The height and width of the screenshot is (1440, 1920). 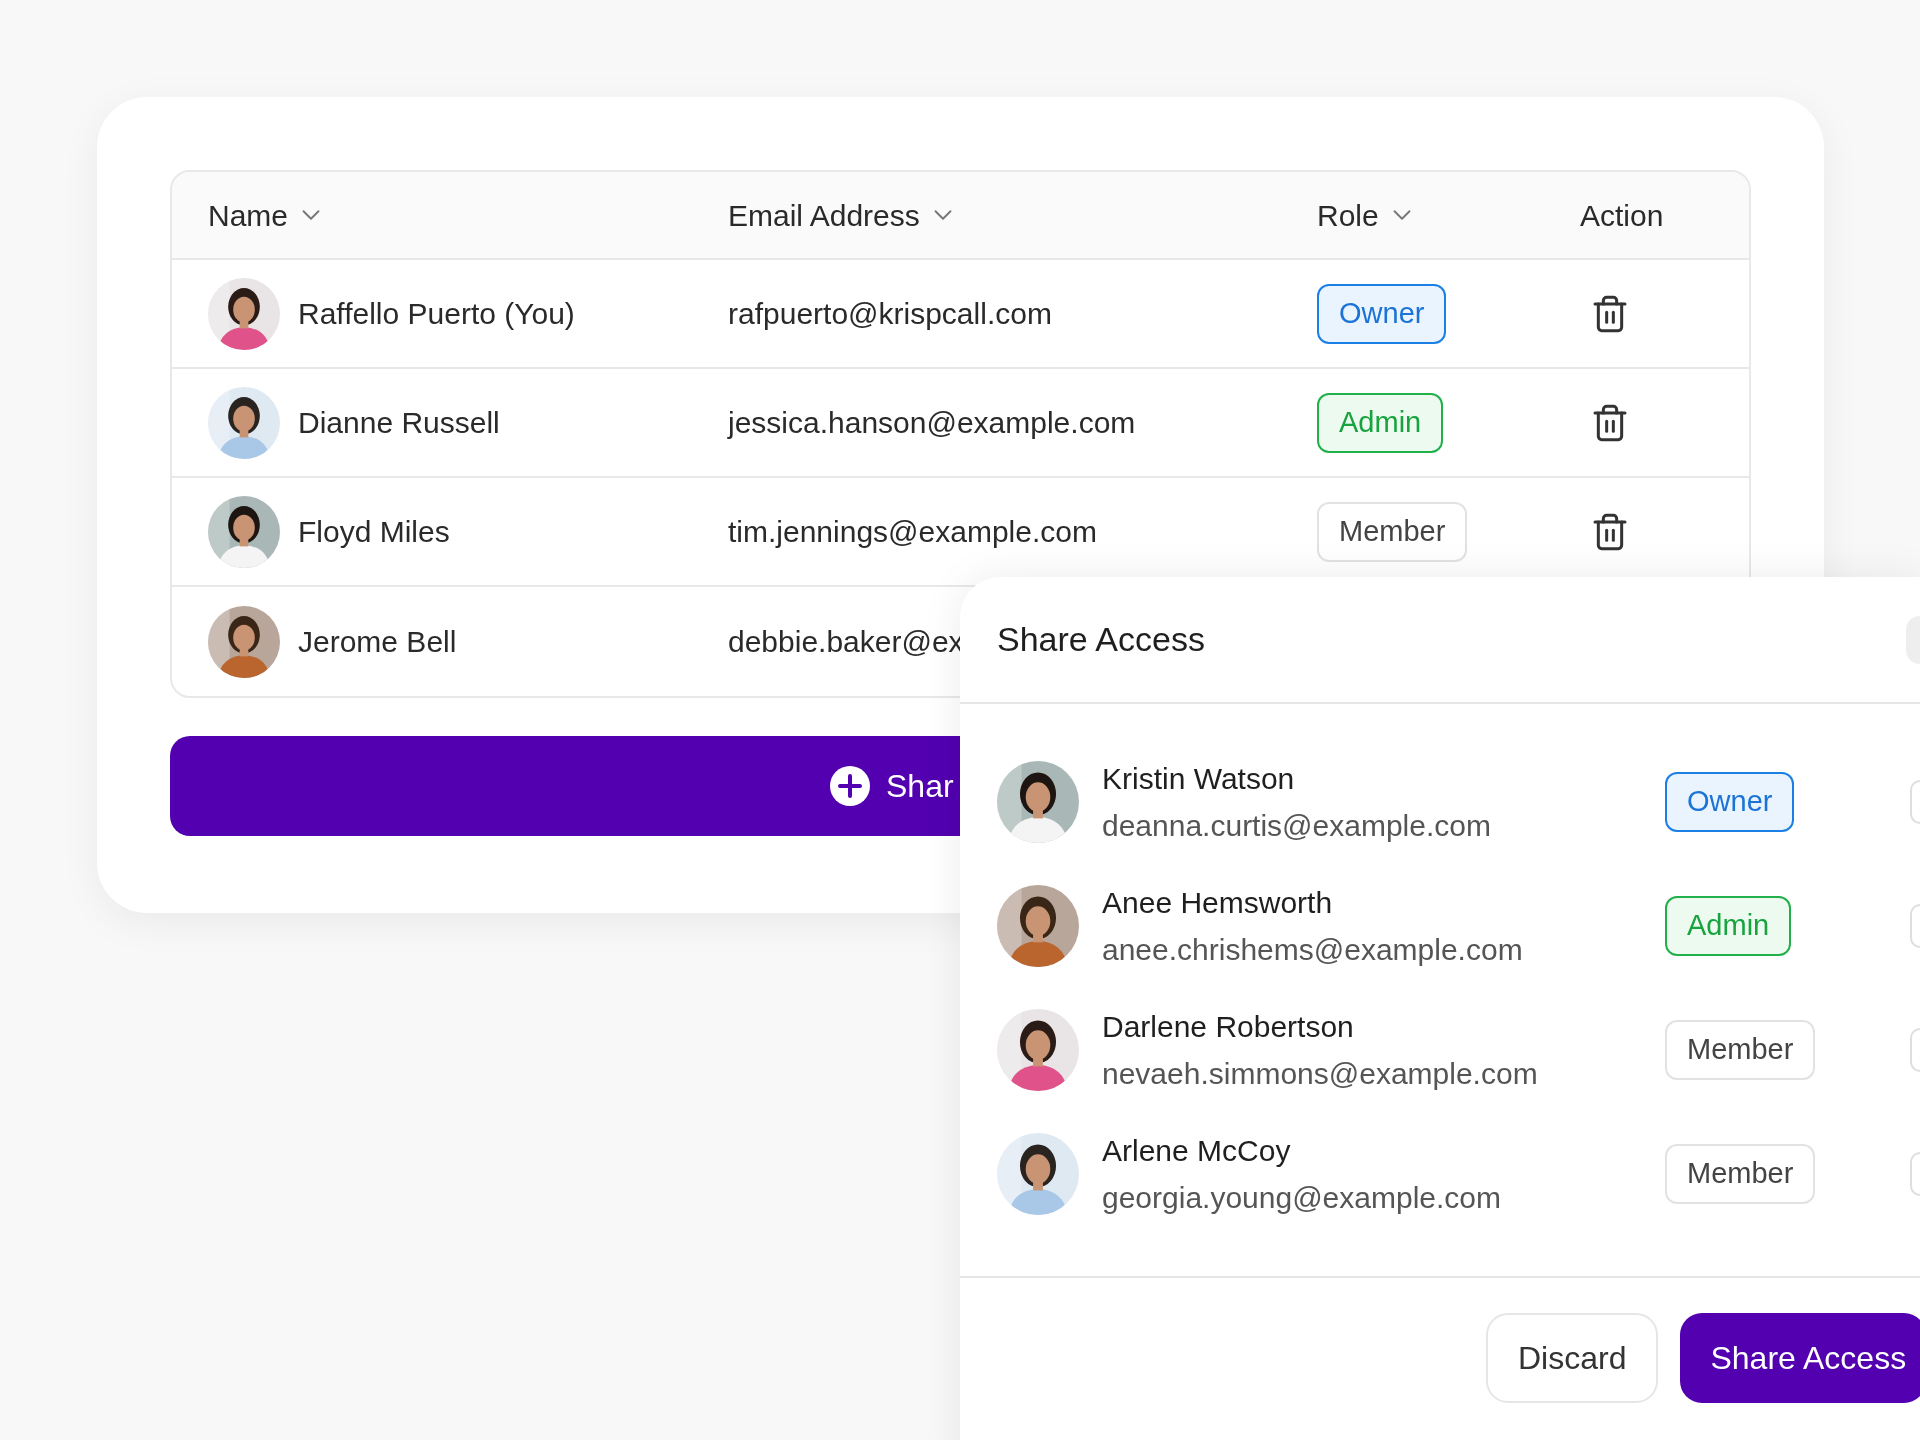 What do you see at coordinates (1197, 1150) in the screenshot?
I see `person-name: Arlene McCoy` at bounding box center [1197, 1150].